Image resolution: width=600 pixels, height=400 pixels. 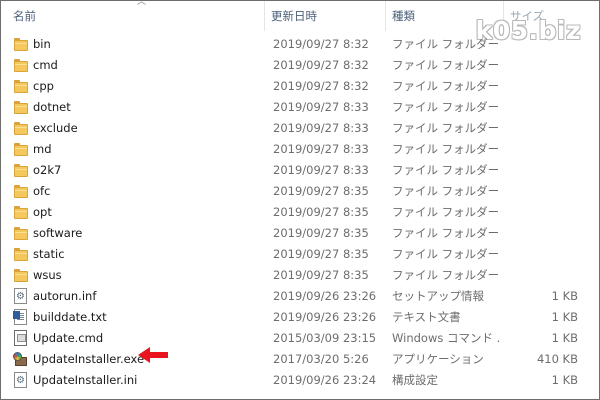 What do you see at coordinates (21, 317) in the screenshot?
I see `text-file-icon` at bounding box center [21, 317].